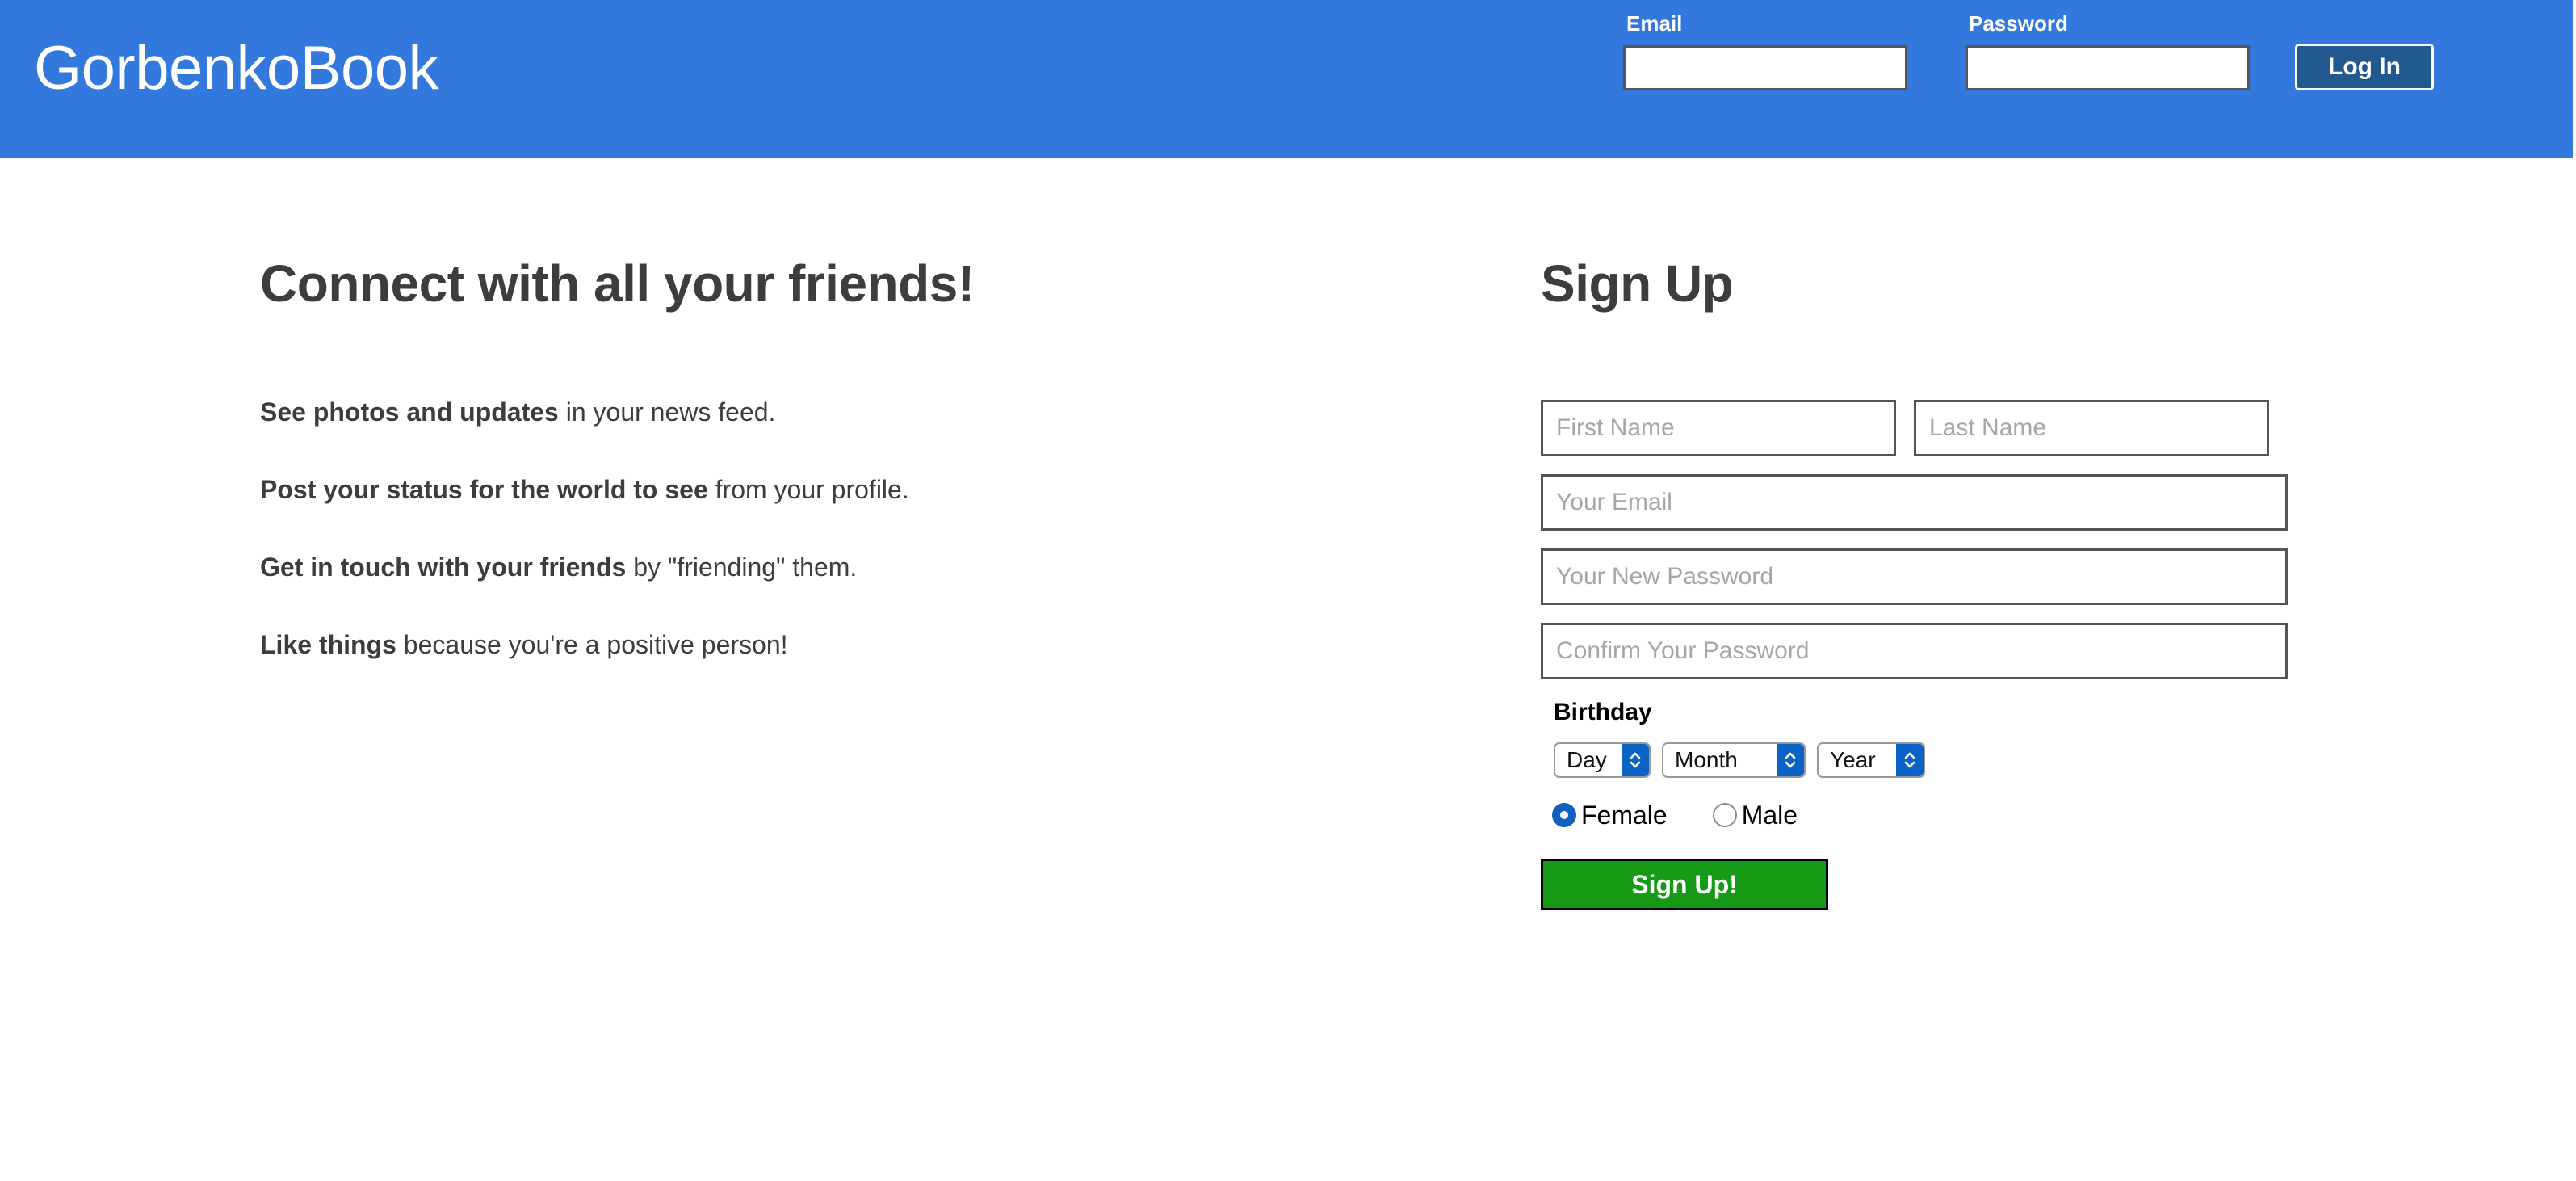  What do you see at coordinates (2364, 67) in the screenshot?
I see `log-in-button: Log In` at bounding box center [2364, 67].